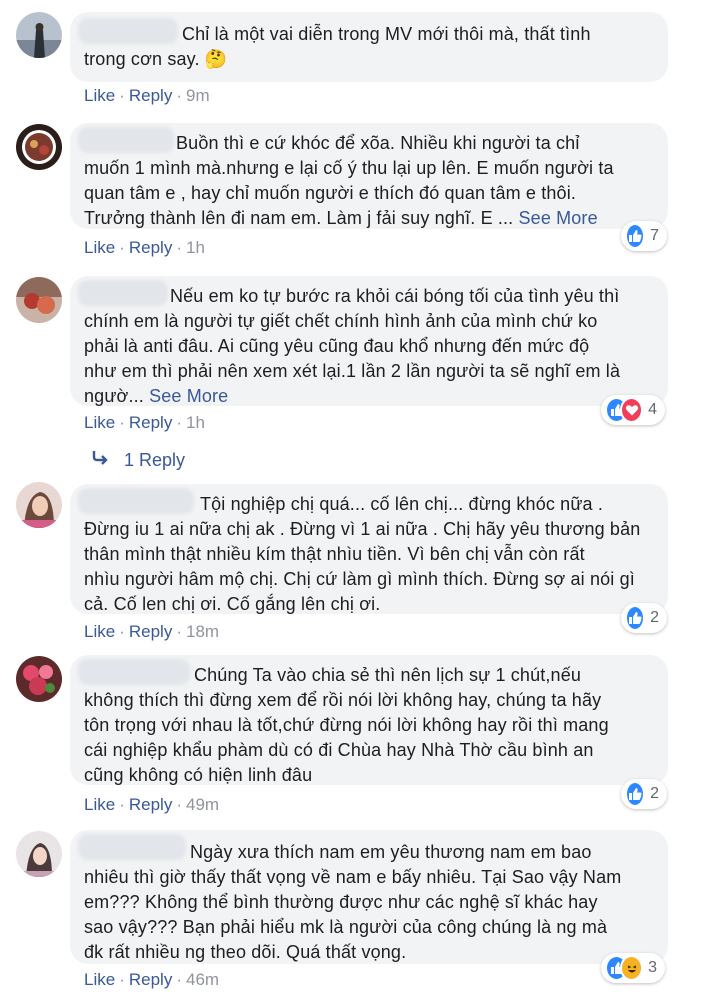 This screenshot has width=711, height=1000. I want to click on haha-reaction-icon, so click(632, 968).